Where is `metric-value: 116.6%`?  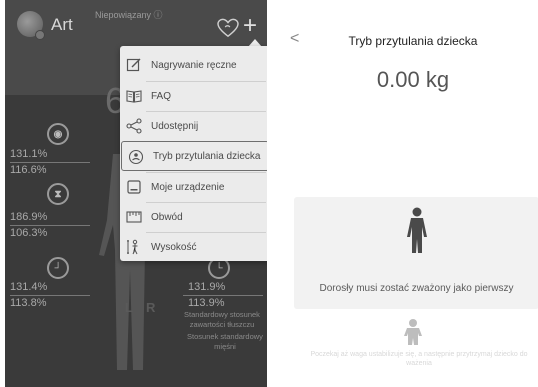
metric-value: 116.6% is located at coordinates (28, 170).